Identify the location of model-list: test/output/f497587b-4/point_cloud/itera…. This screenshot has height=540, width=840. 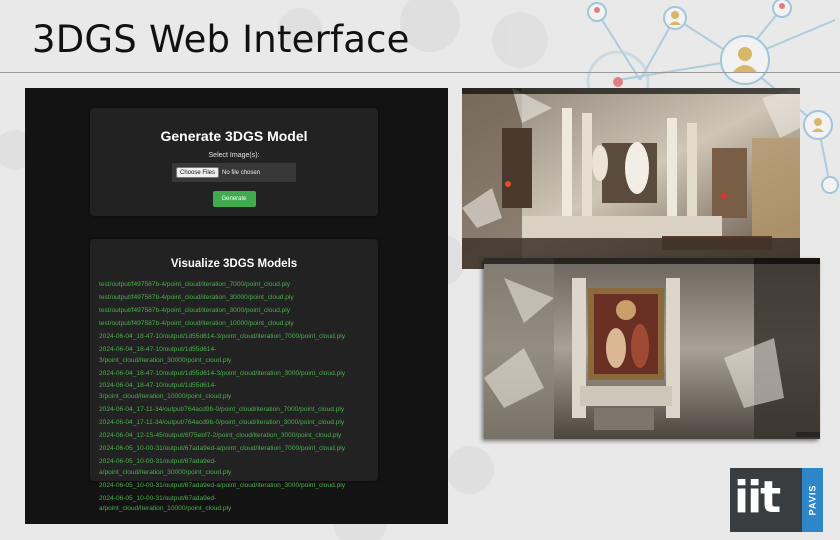
(238, 395).